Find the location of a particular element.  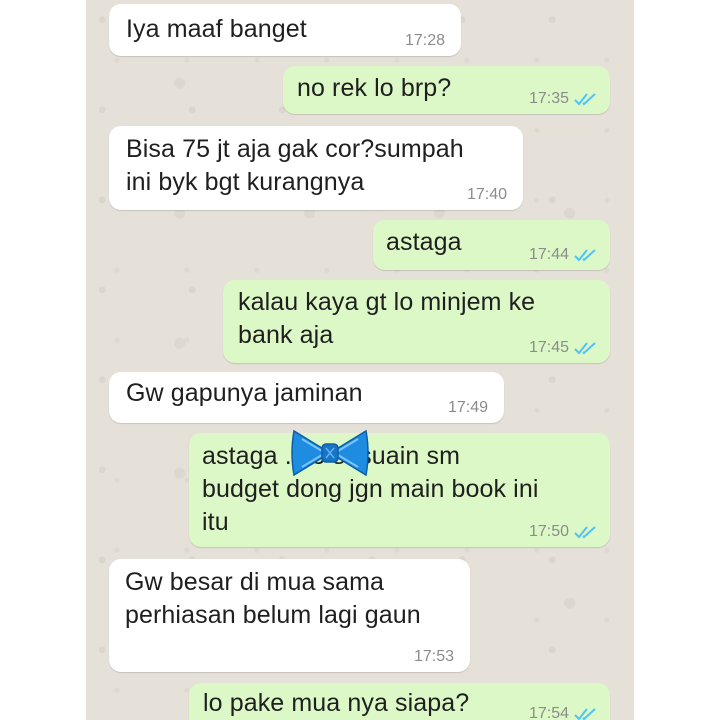

message-bubble-outgoing: lo pake mua nya siapa? 17:54 is located at coordinates (399, 701).